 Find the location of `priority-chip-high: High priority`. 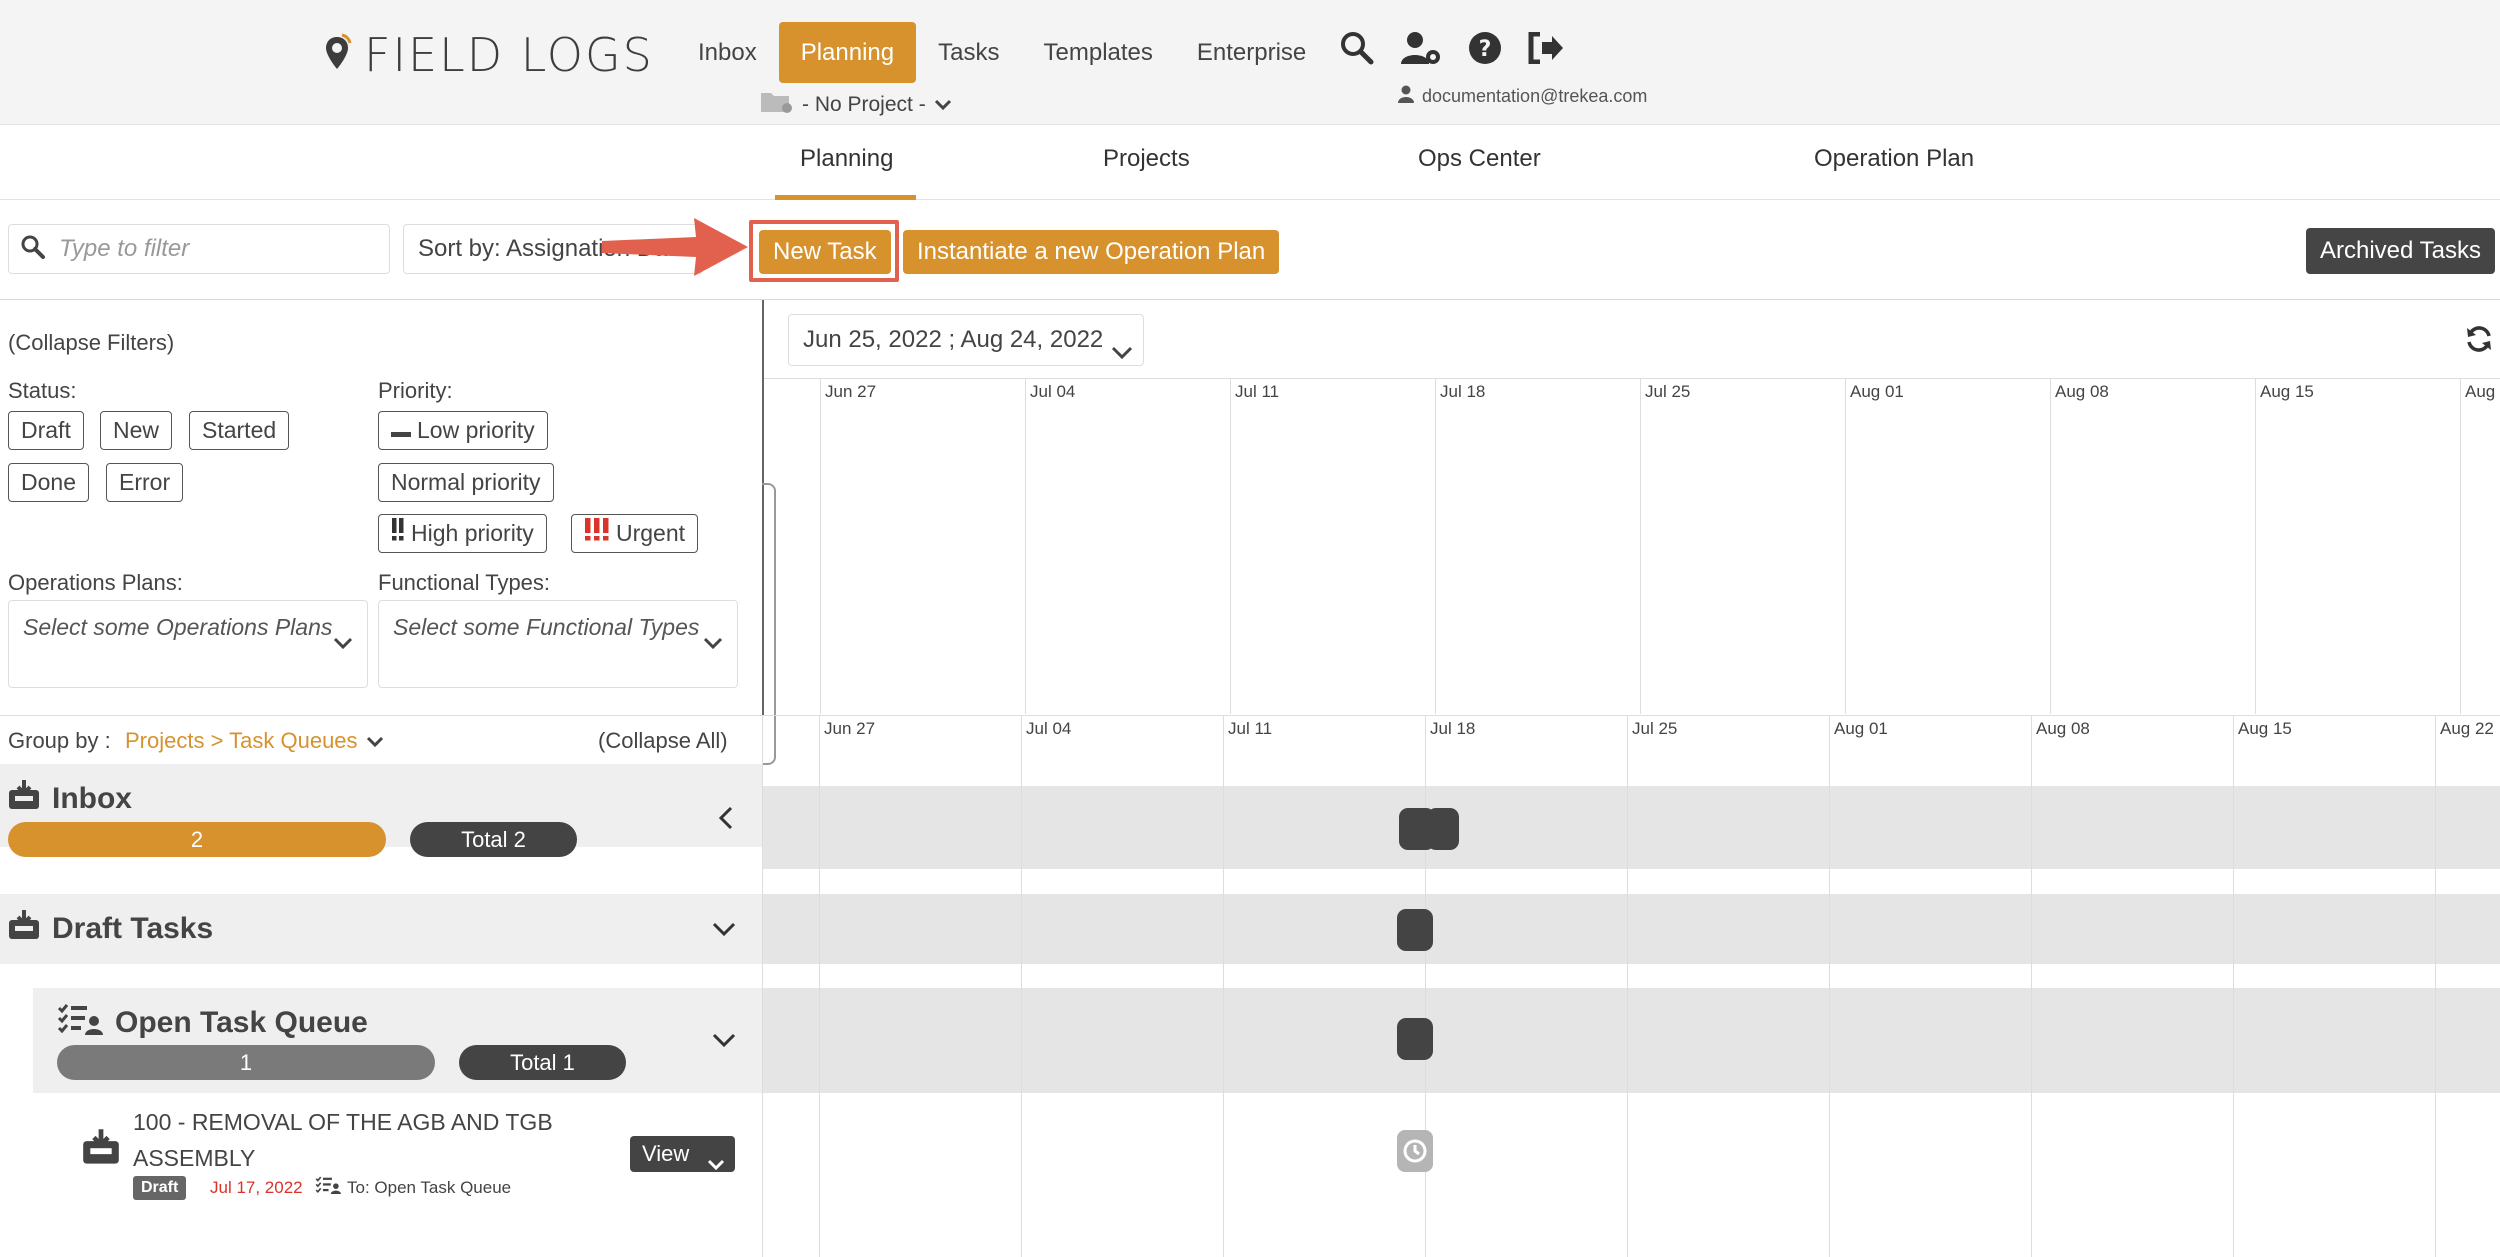

priority-chip-high: High priority is located at coordinates (462, 533).